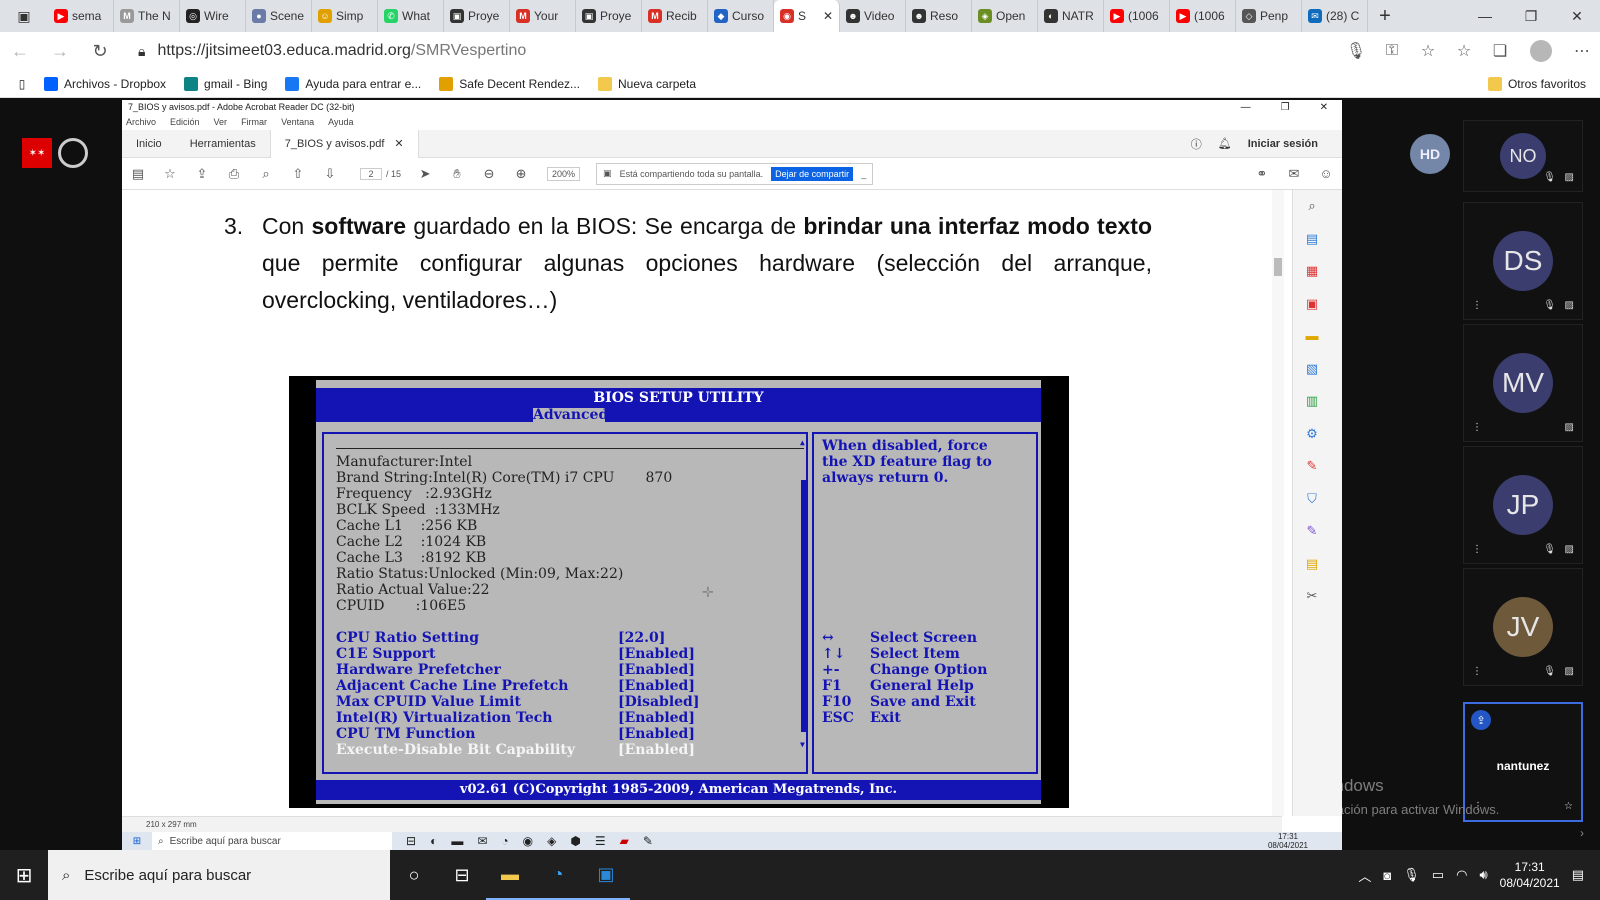 The width and height of the screenshot is (1600, 900). Describe the element at coordinates (1312, 532) in the screenshot. I see `fill-sign-icon: ✎` at that location.